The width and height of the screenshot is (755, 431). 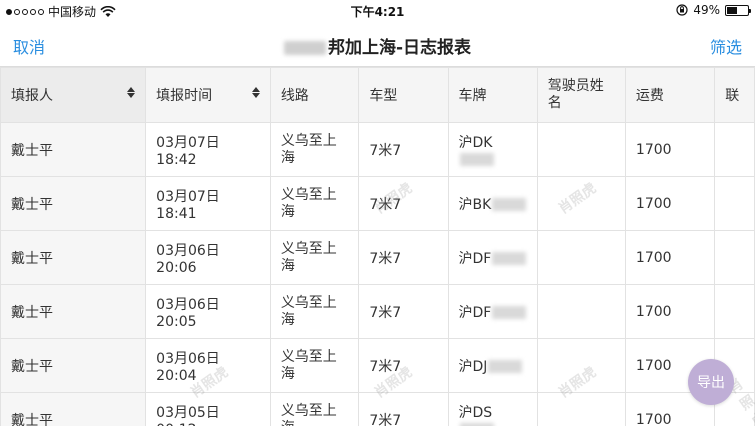 What do you see at coordinates (726, 46) in the screenshot?
I see `filter-button: 筛选` at bounding box center [726, 46].